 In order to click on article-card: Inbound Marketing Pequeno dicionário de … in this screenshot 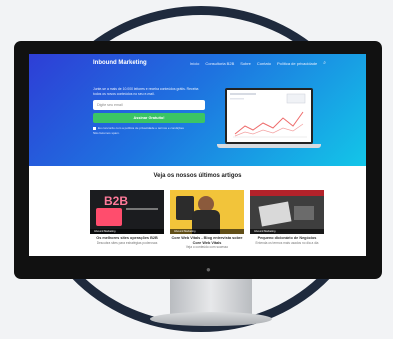, I will do `click(287, 217)`.